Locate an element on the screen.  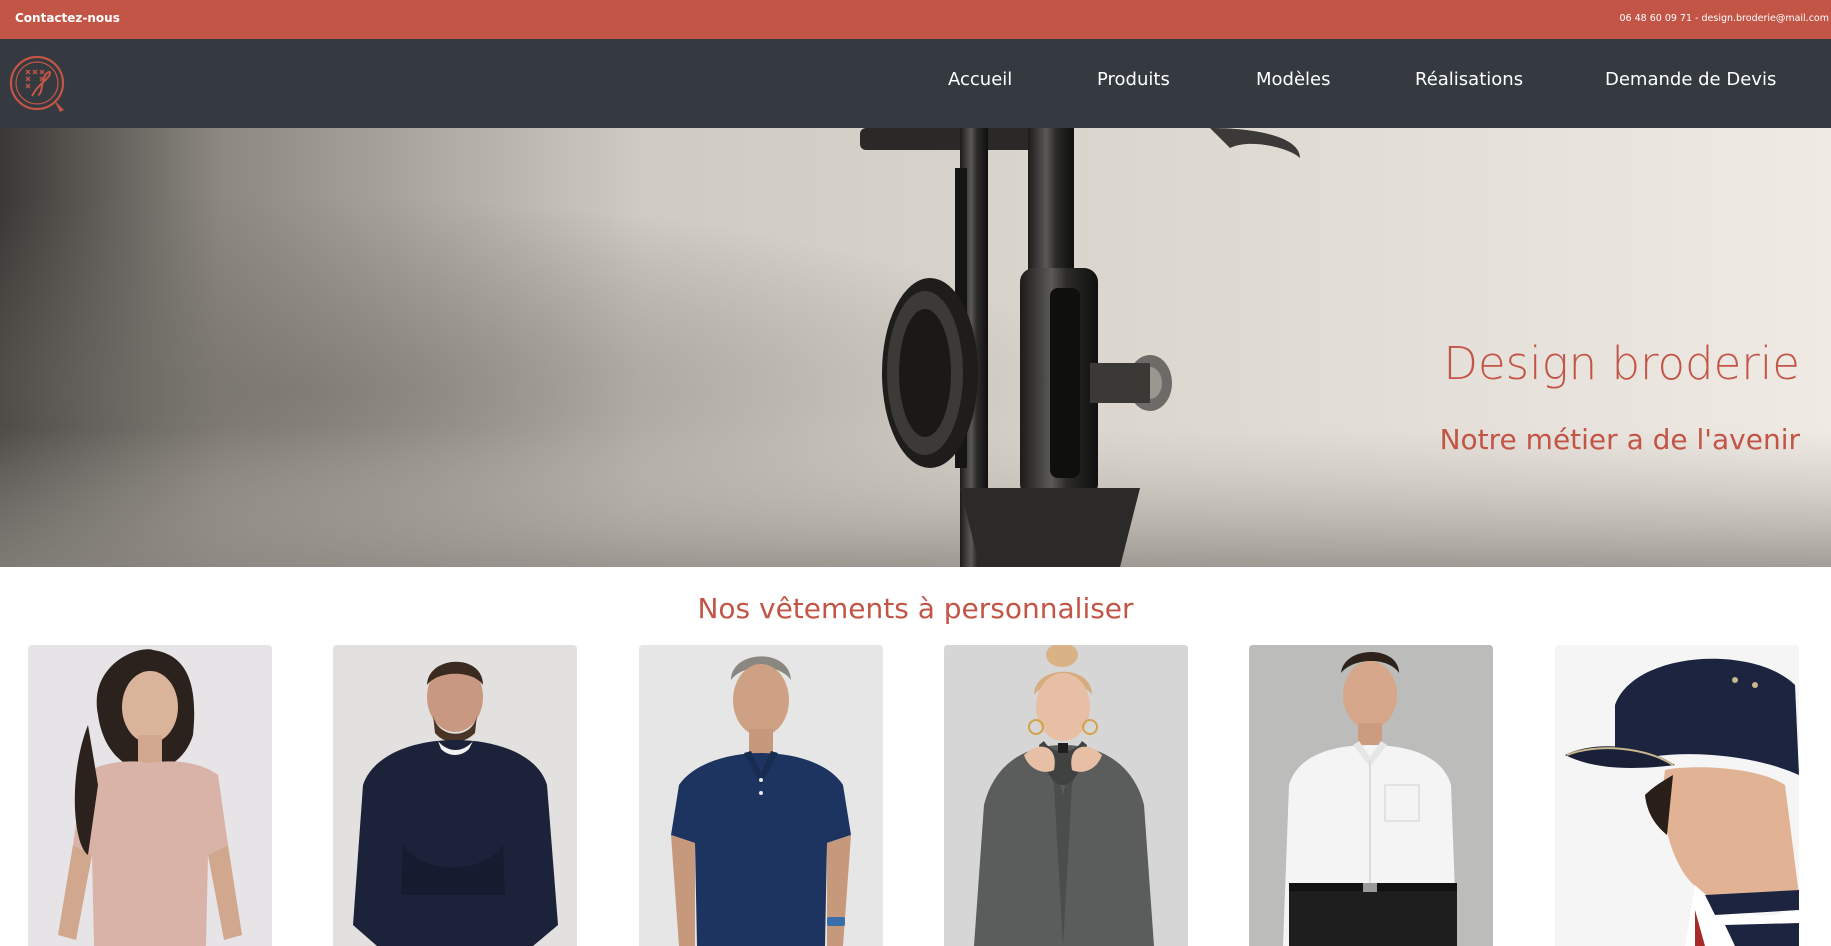
man-navy-polo-image is located at coordinates (761, 795).